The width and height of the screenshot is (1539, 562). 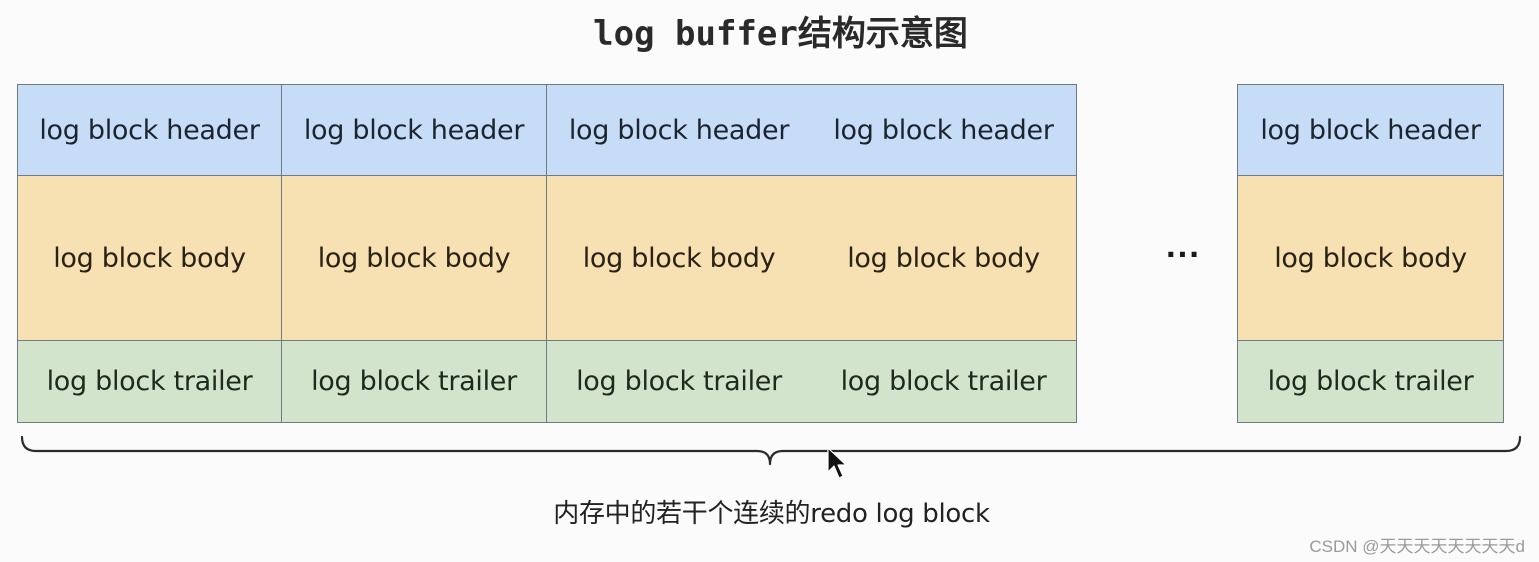 I want to click on curly-brace-icon, so click(x=771, y=450).